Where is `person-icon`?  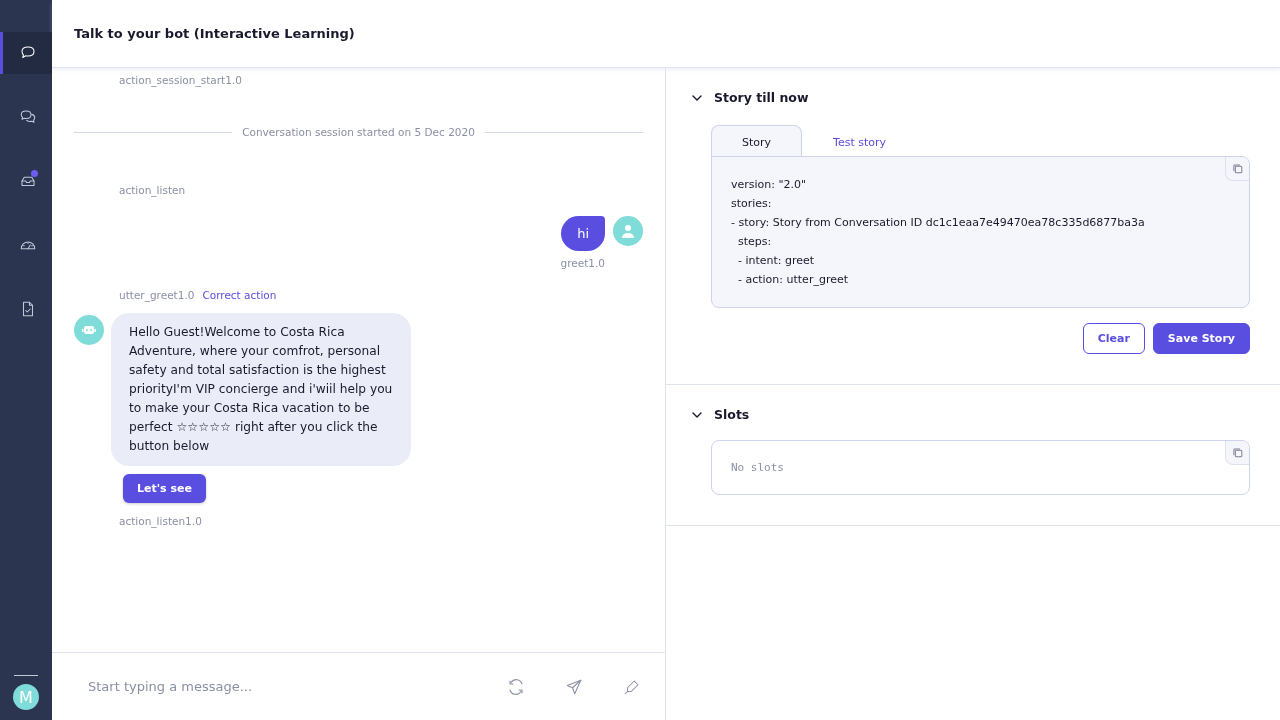
person-icon is located at coordinates (628, 231).